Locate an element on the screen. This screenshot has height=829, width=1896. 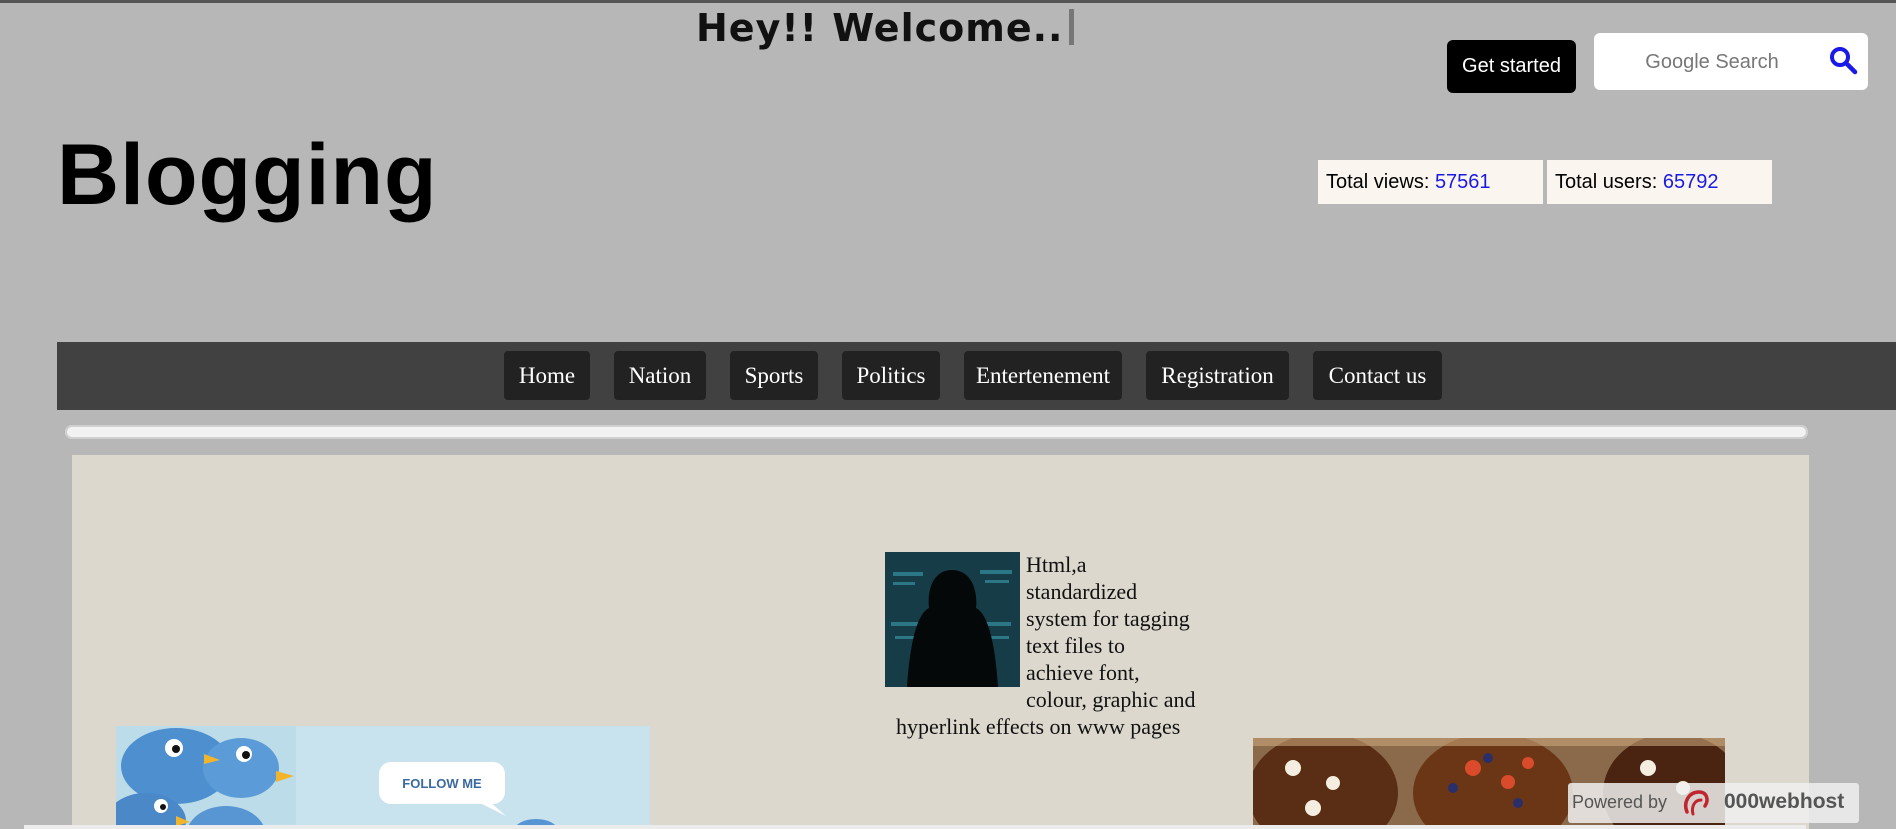
nav-contact-us: Contact us is located at coordinates (1377, 375).